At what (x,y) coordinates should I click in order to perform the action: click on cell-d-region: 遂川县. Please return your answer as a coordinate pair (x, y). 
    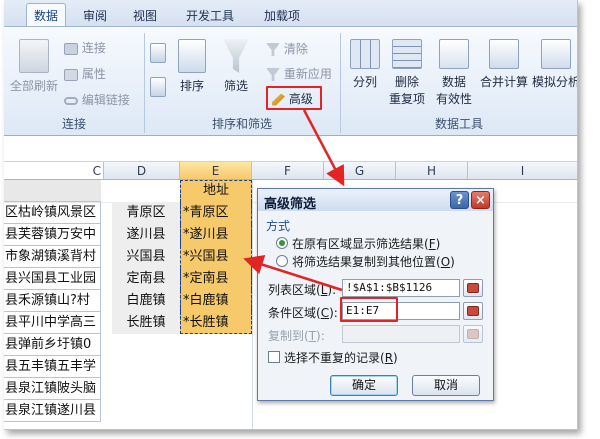
    Looking at the image, I should click on (146, 235).